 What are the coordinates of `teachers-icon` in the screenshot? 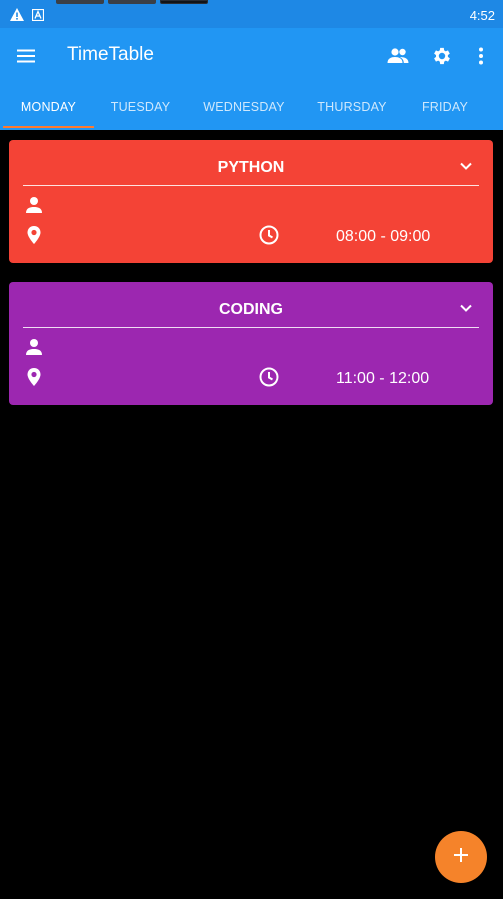 It's located at (398, 56).